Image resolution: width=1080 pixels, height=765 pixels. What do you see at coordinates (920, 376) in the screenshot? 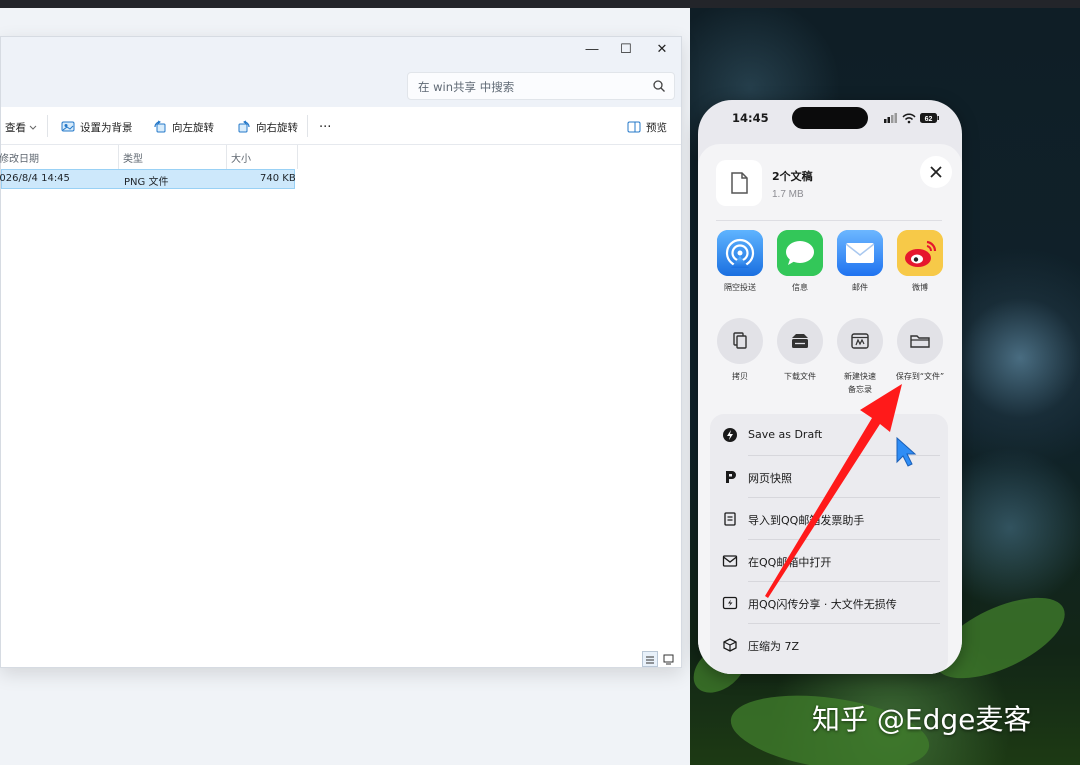
I see `share-action-label: 保存到“文件”` at bounding box center [920, 376].